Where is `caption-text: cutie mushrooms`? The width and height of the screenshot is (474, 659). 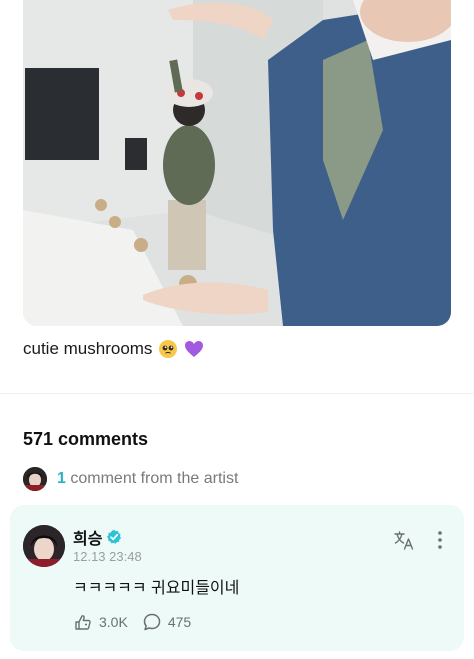 caption-text: cutie mushrooms is located at coordinates (88, 348).